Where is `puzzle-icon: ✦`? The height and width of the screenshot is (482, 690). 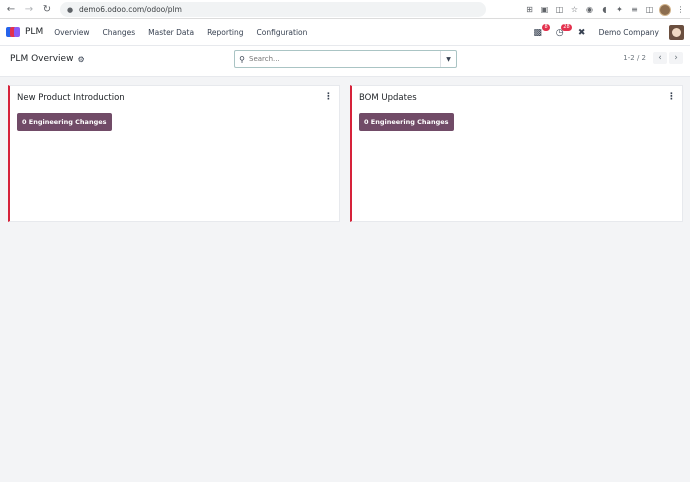 puzzle-icon: ✦ is located at coordinates (619, 9).